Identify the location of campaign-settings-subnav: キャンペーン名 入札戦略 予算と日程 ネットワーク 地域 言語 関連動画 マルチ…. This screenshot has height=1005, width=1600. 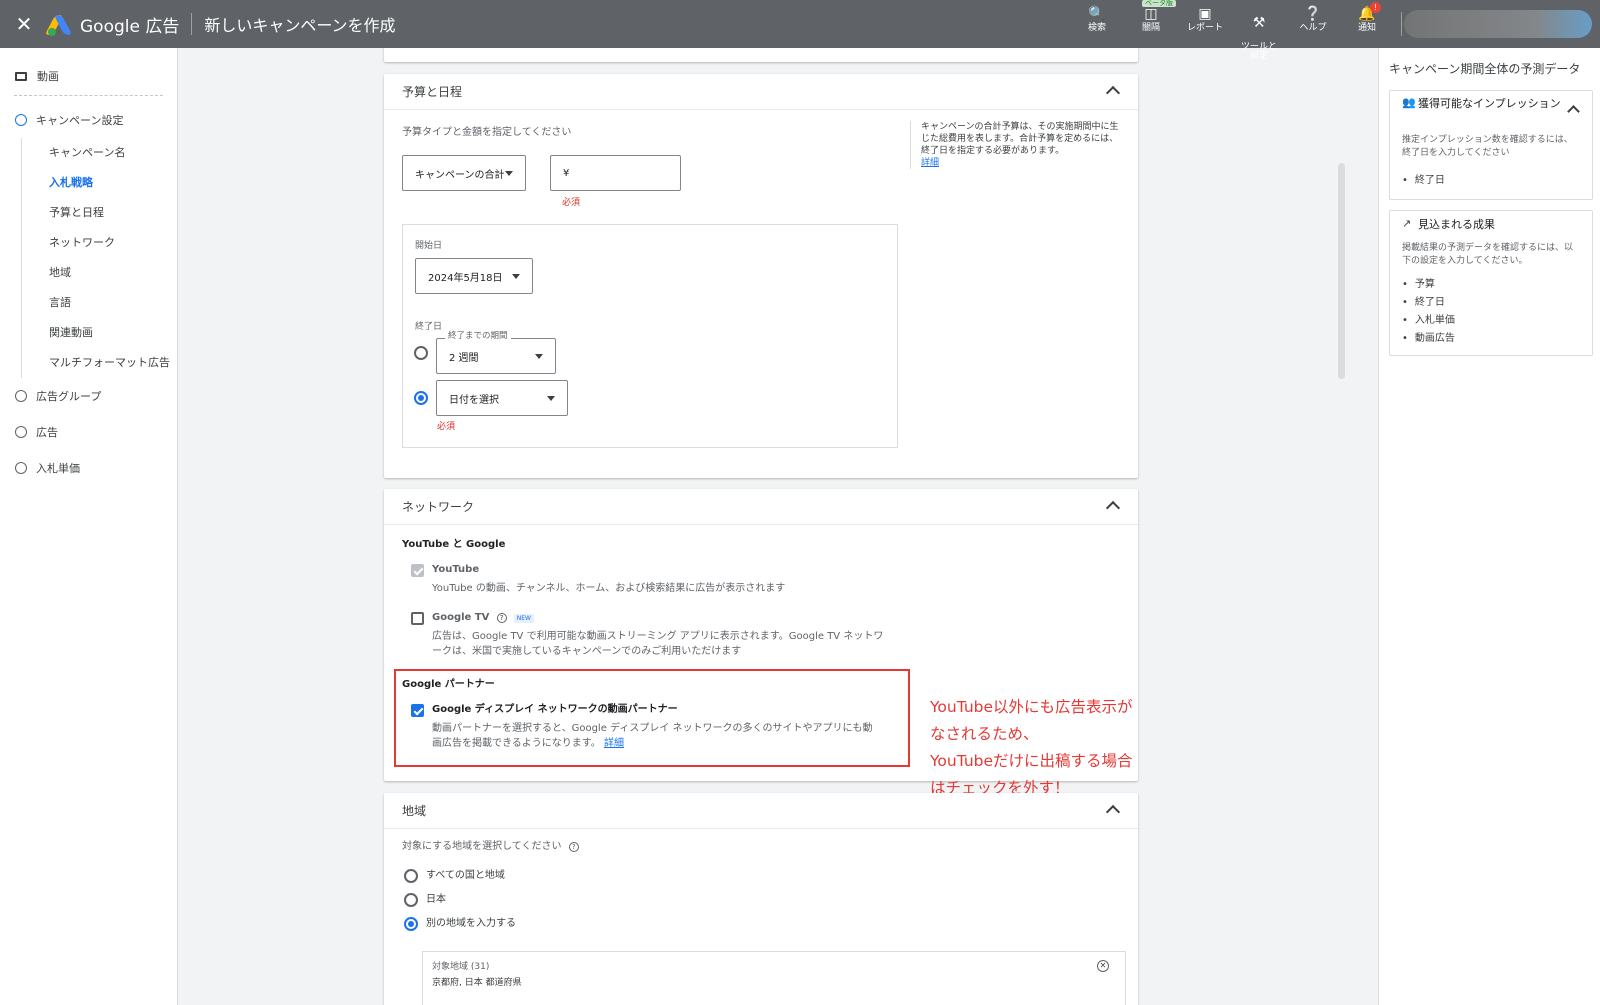
(99, 258).